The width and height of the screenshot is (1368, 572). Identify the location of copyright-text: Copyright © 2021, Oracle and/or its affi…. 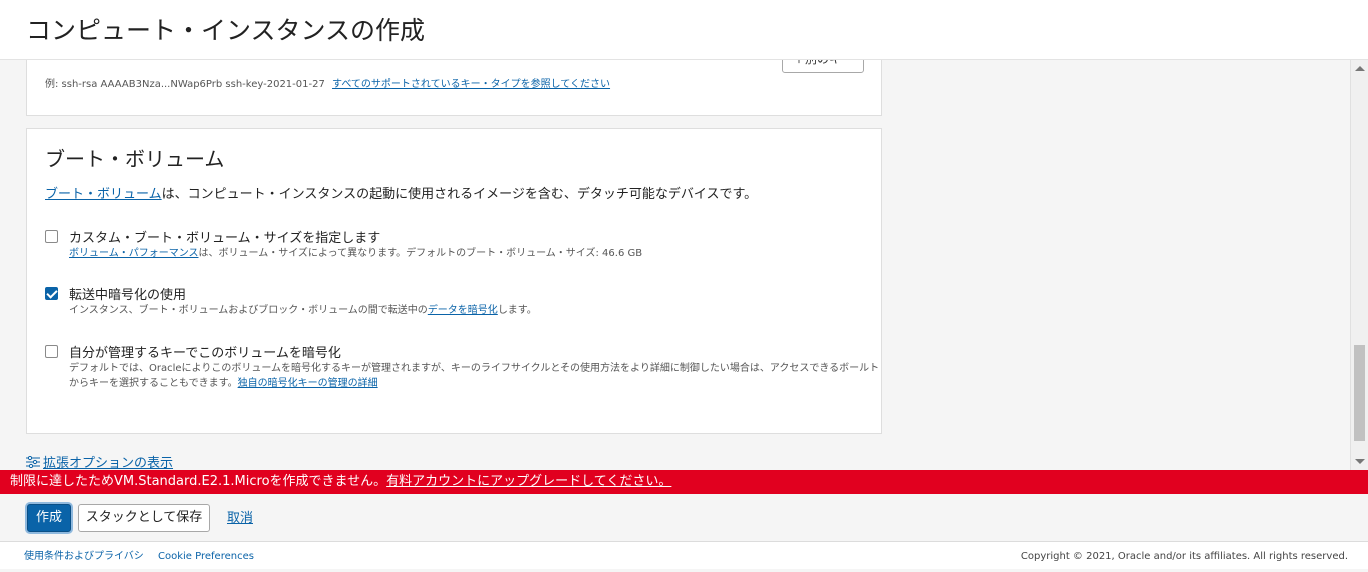
(1184, 556).